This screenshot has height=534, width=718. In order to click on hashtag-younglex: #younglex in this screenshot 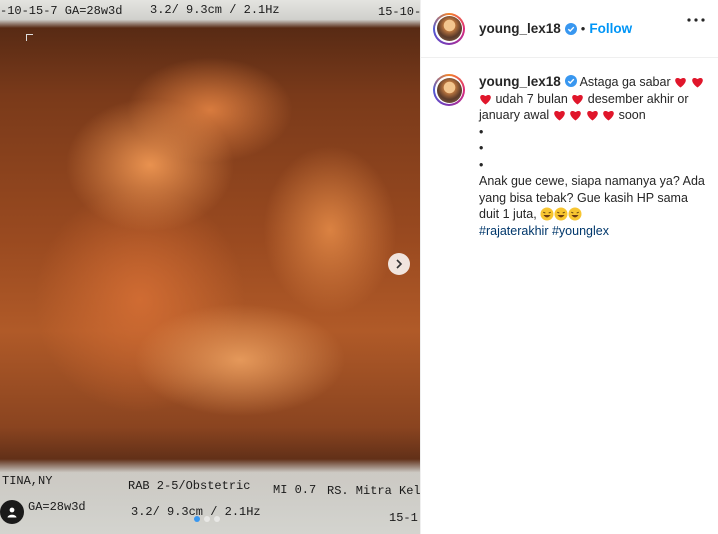, I will do `click(580, 231)`.